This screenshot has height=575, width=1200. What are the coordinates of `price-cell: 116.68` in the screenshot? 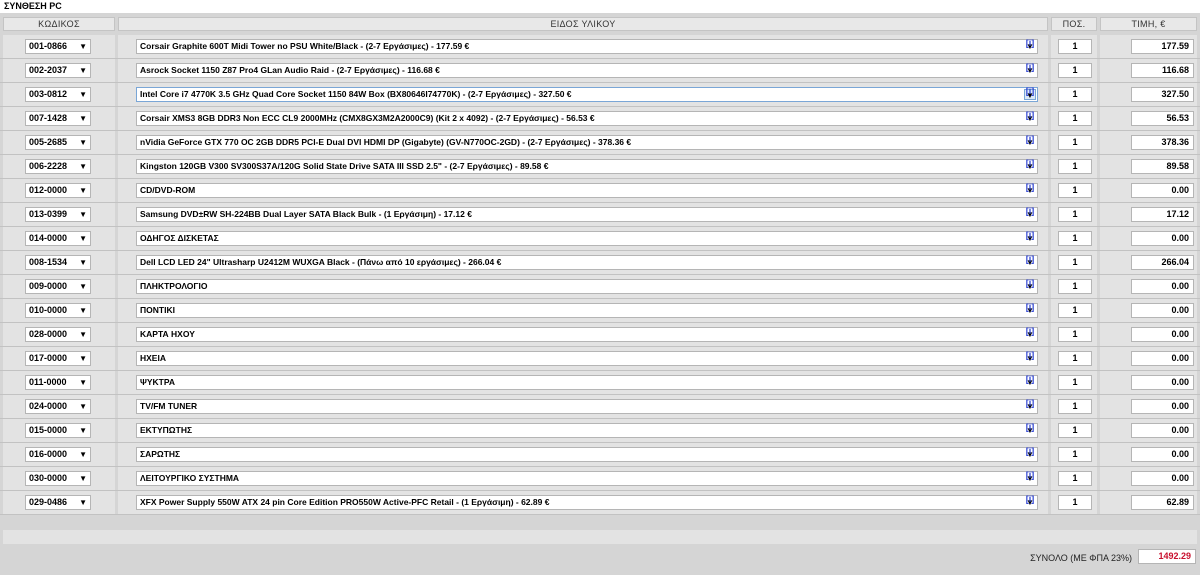 It's located at (1148, 70).